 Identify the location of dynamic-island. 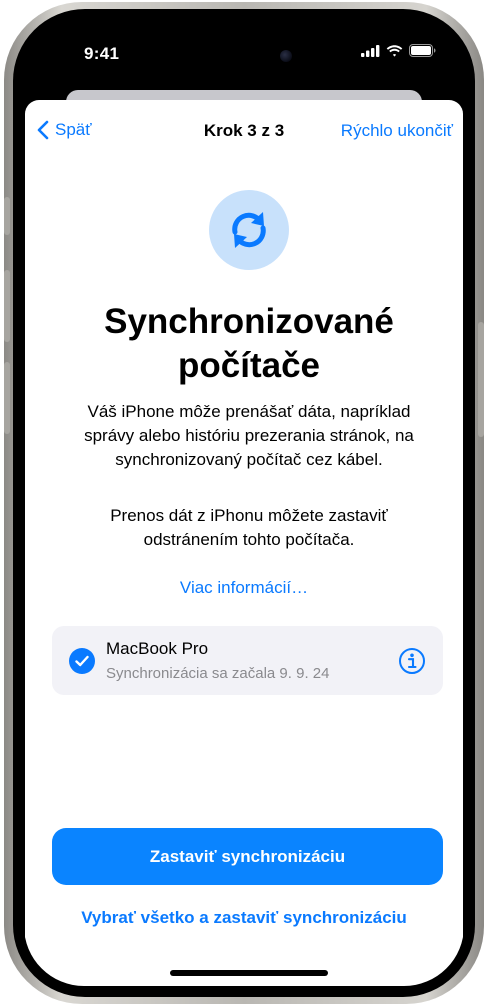
(245, 56).